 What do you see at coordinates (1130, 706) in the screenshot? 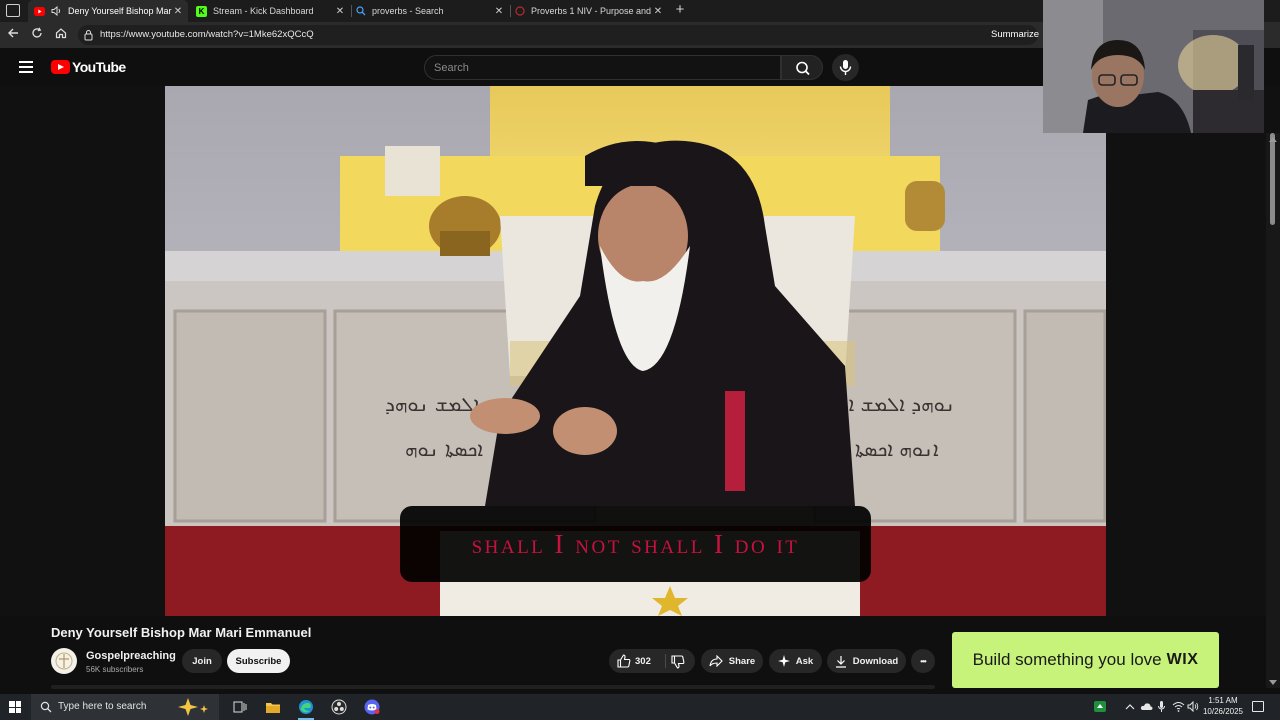
I see `chevron-up-icon` at bounding box center [1130, 706].